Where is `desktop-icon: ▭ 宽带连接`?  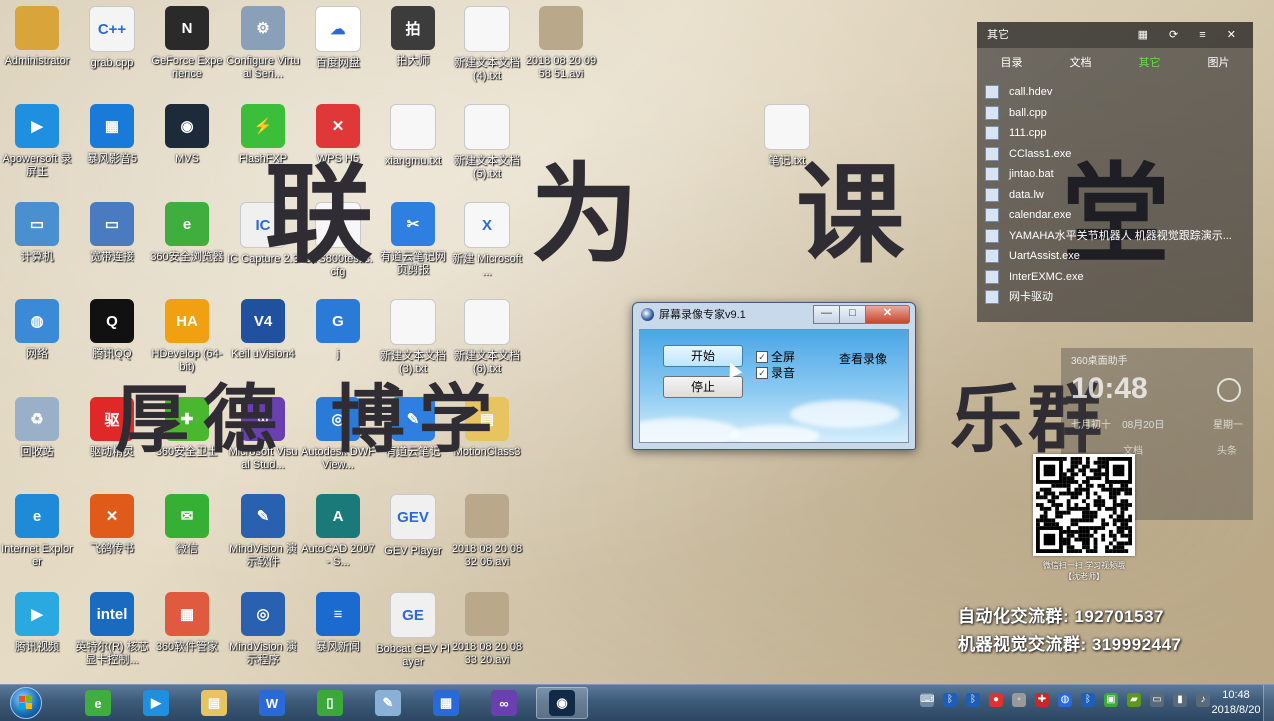
desktop-icon: ▭ 宽带连接 is located at coordinates (112, 233).